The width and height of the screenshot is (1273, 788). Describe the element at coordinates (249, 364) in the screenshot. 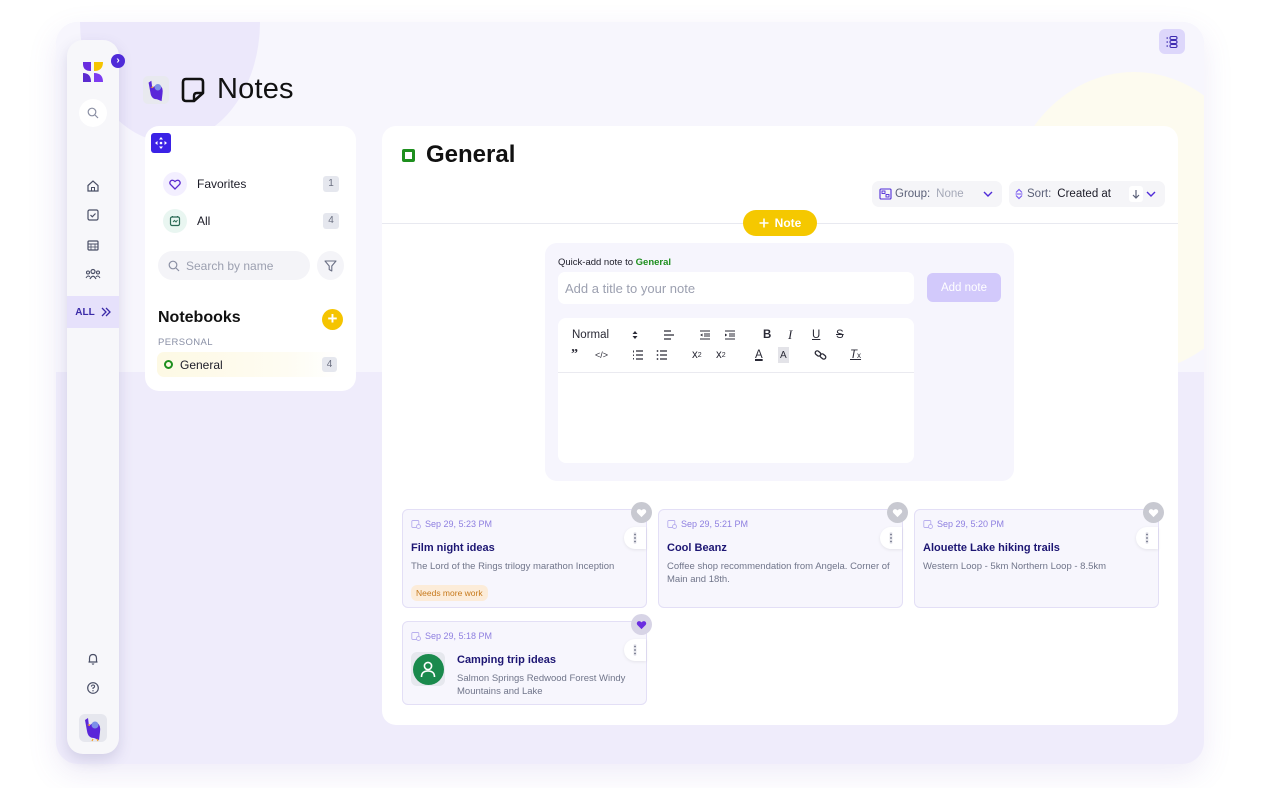

I see `notebook-item-general: General 4` at that location.